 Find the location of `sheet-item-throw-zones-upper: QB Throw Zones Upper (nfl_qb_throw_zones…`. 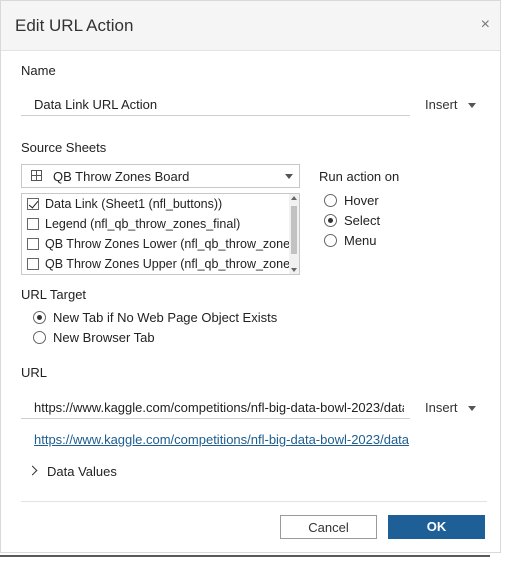

sheet-item-throw-zones-upper: QB Throw Zones Upper (nfl_qb_throw_zones… is located at coordinates (158, 264).